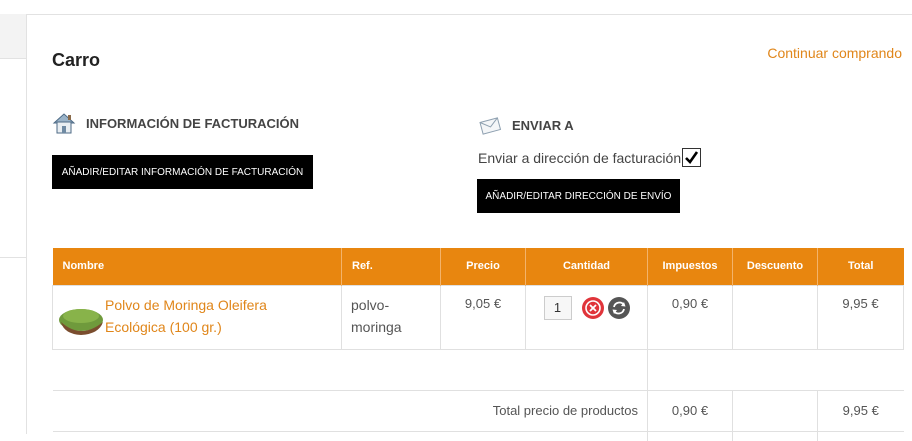  I want to click on same-as-billing-checkbox, so click(692, 157).